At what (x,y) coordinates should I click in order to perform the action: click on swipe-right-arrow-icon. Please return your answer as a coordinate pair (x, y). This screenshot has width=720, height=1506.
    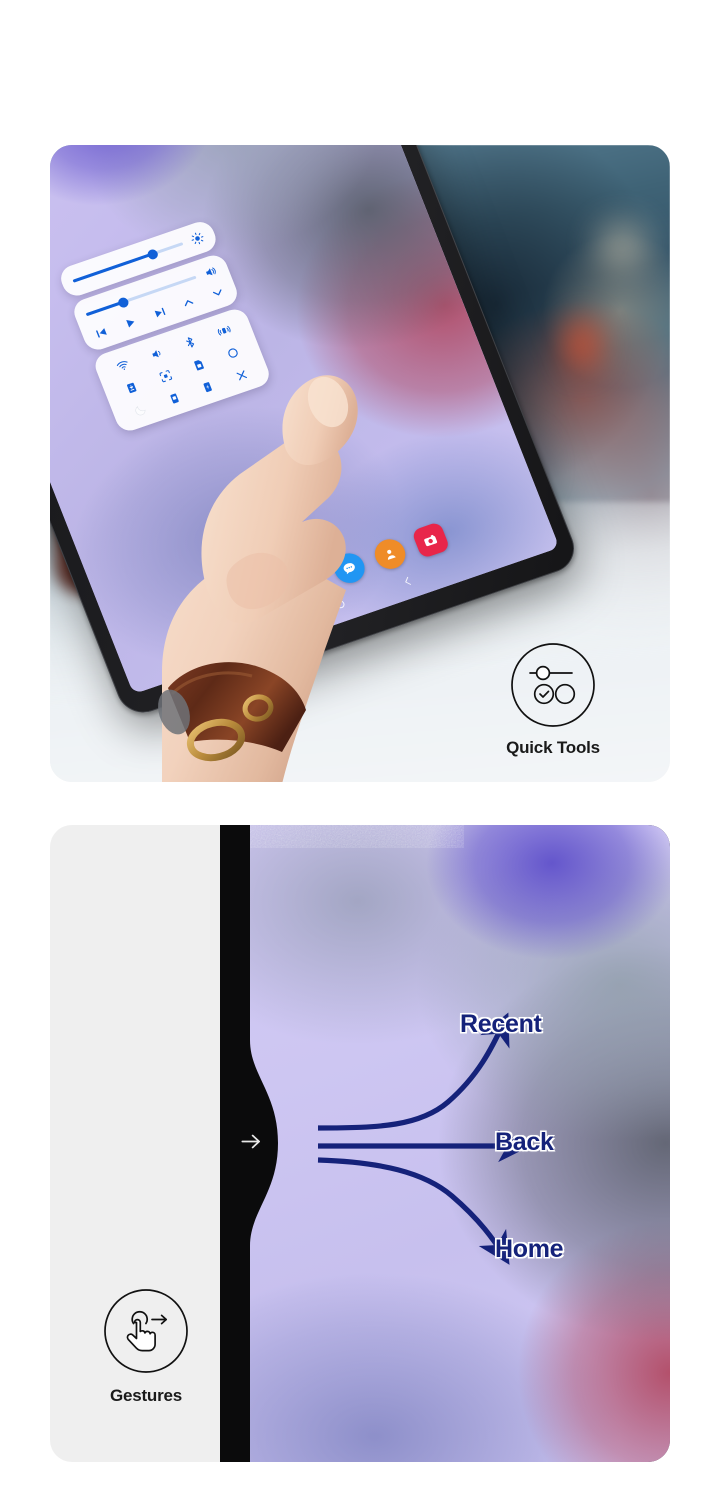
    Looking at the image, I should click on (251, 1143).